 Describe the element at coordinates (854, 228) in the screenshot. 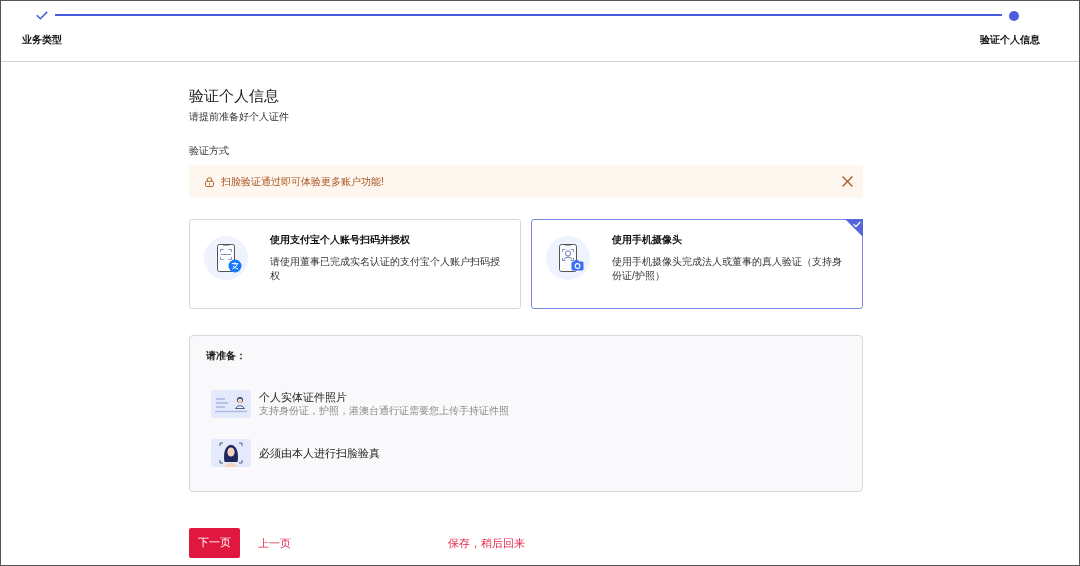

I see `selected-check-icon` at that location.